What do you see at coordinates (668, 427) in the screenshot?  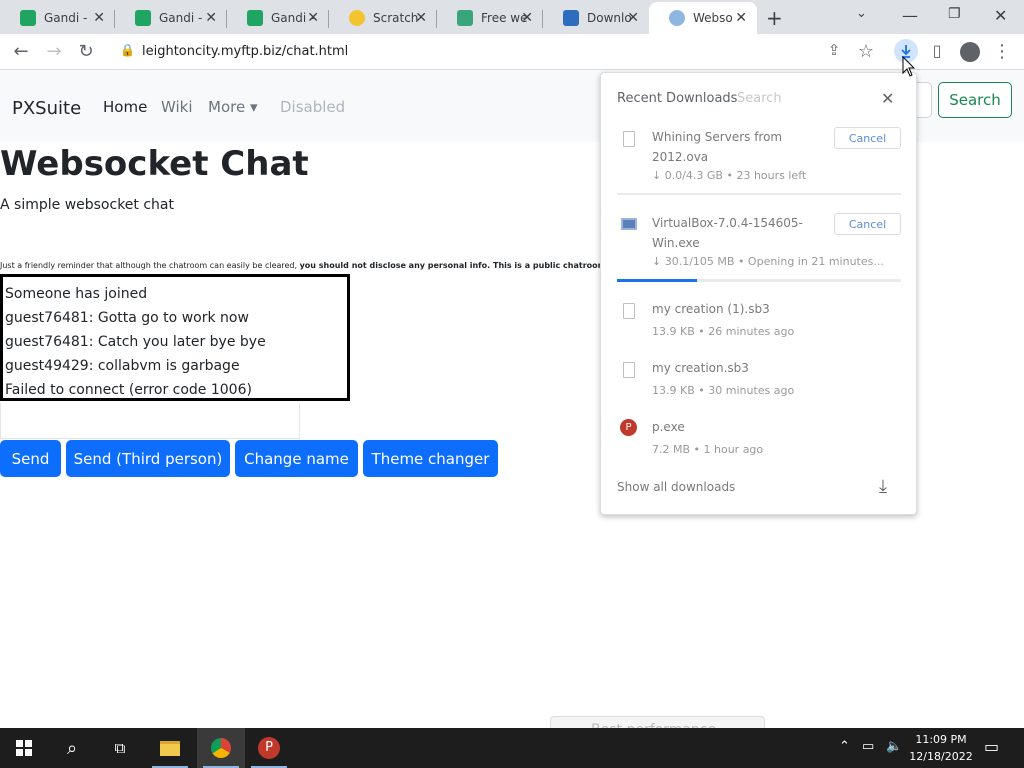 I see `download-name: p.exe` at bounding box center [668, 427].